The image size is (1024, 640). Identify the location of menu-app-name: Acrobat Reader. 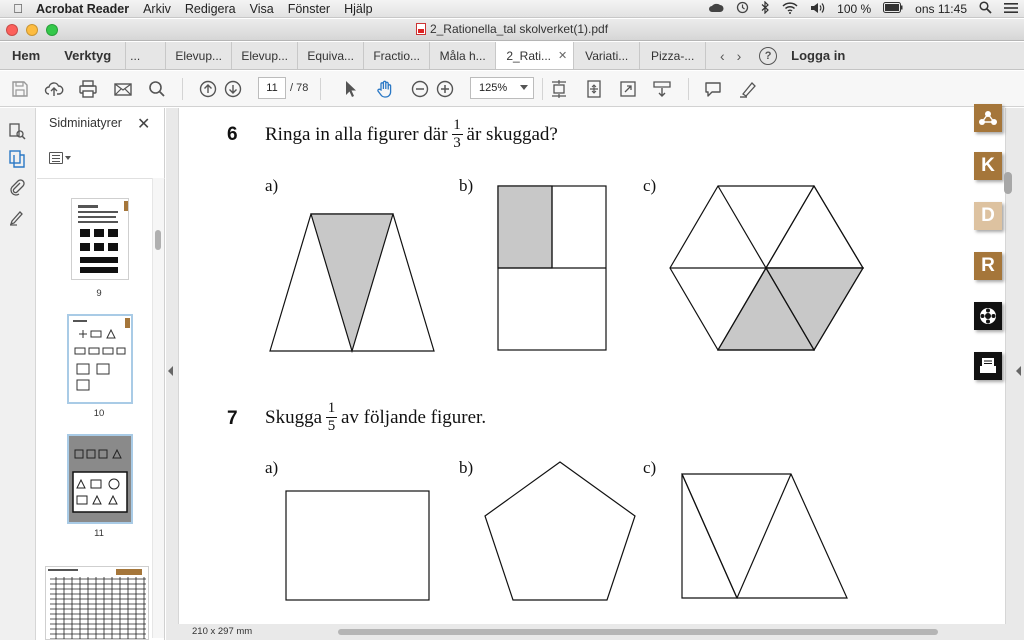
(82, 9).